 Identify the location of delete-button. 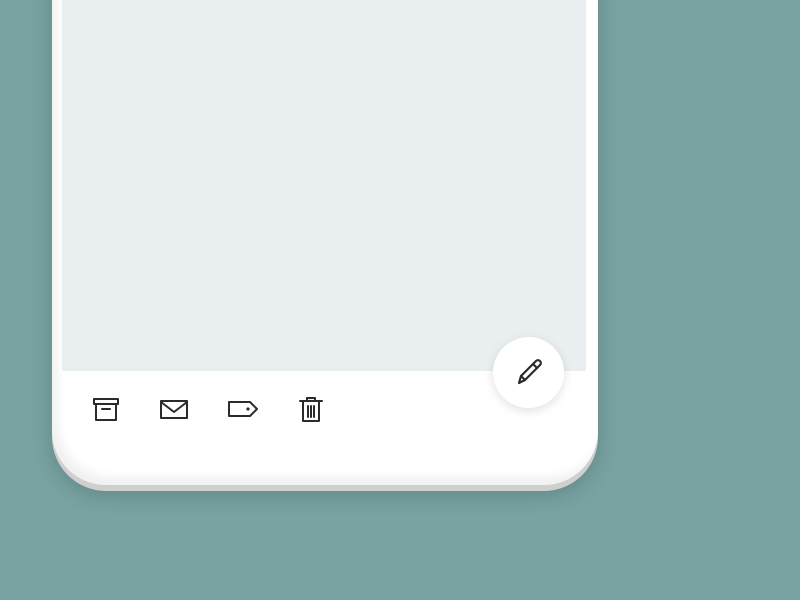
(311, 409).